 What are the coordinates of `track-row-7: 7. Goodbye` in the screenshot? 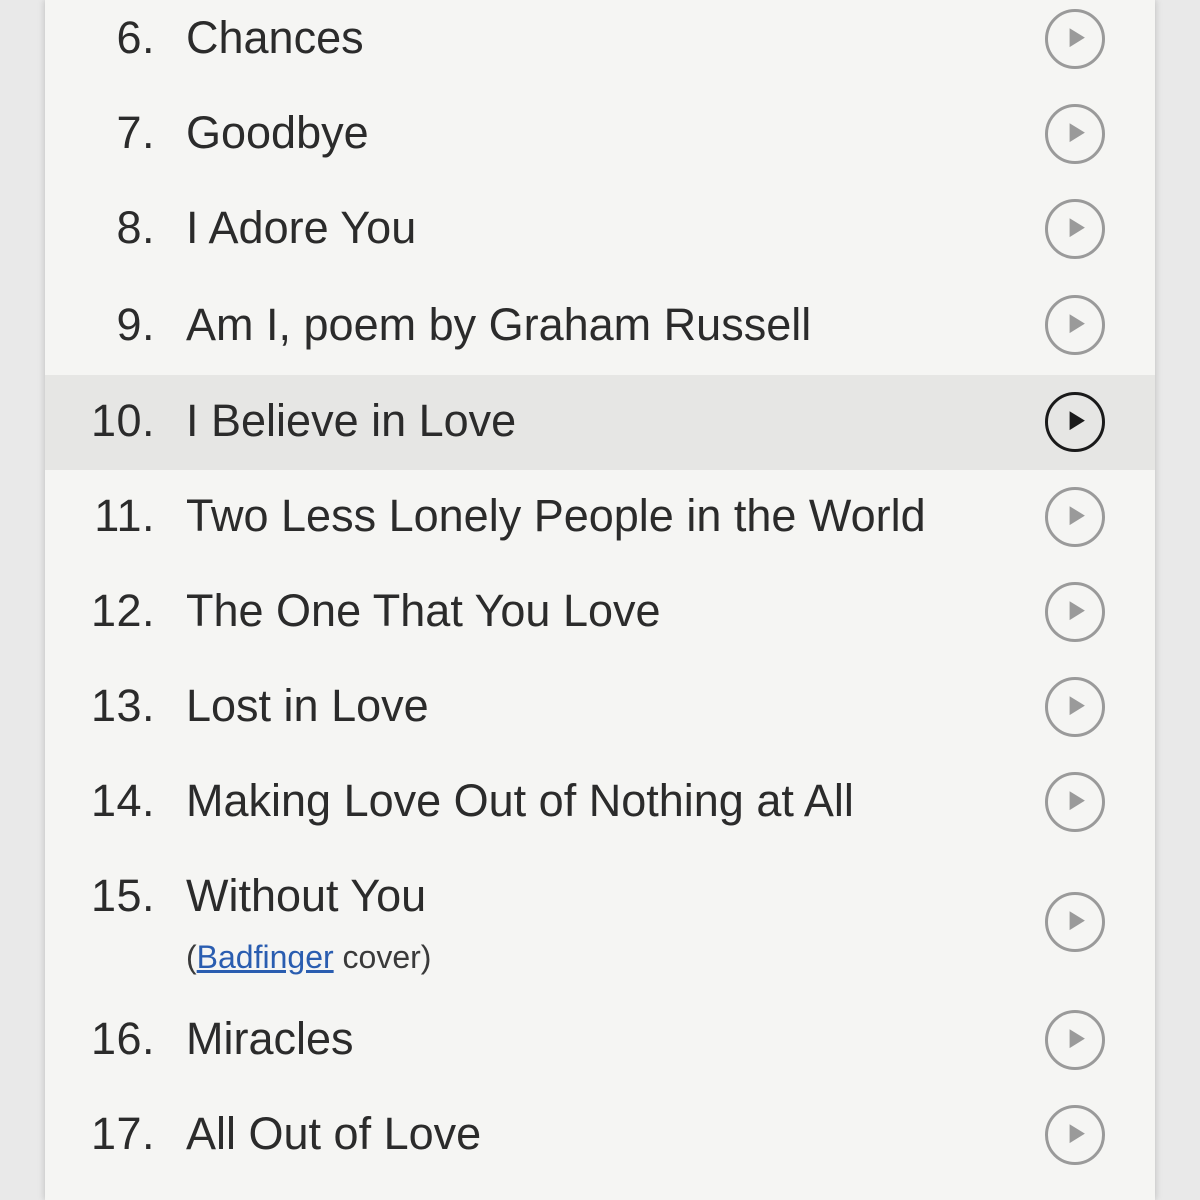 It's located at (600, 132).